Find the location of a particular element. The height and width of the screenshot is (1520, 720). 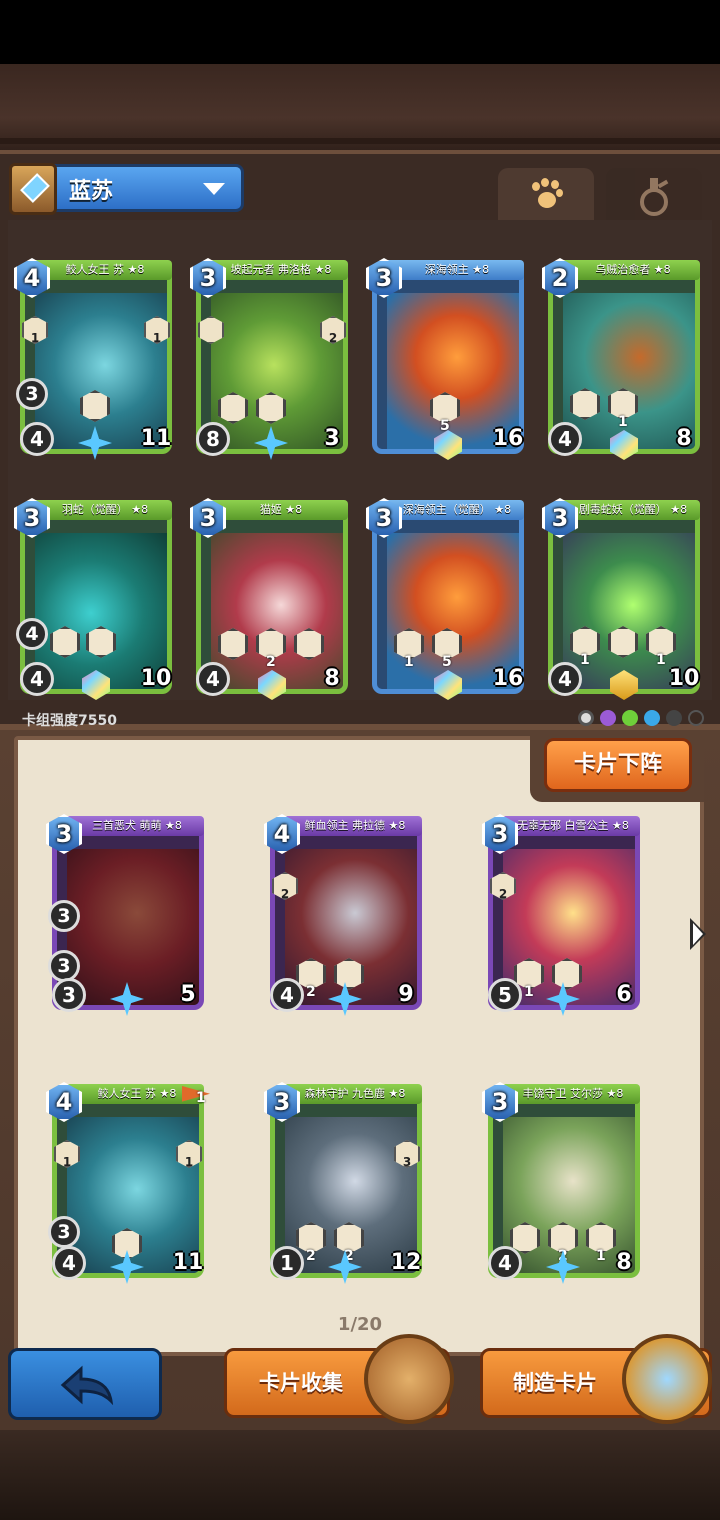

deck-card: 坡起元者 弗洛格 ★8 2 3 8 3 is located at coordinates (270, 359).